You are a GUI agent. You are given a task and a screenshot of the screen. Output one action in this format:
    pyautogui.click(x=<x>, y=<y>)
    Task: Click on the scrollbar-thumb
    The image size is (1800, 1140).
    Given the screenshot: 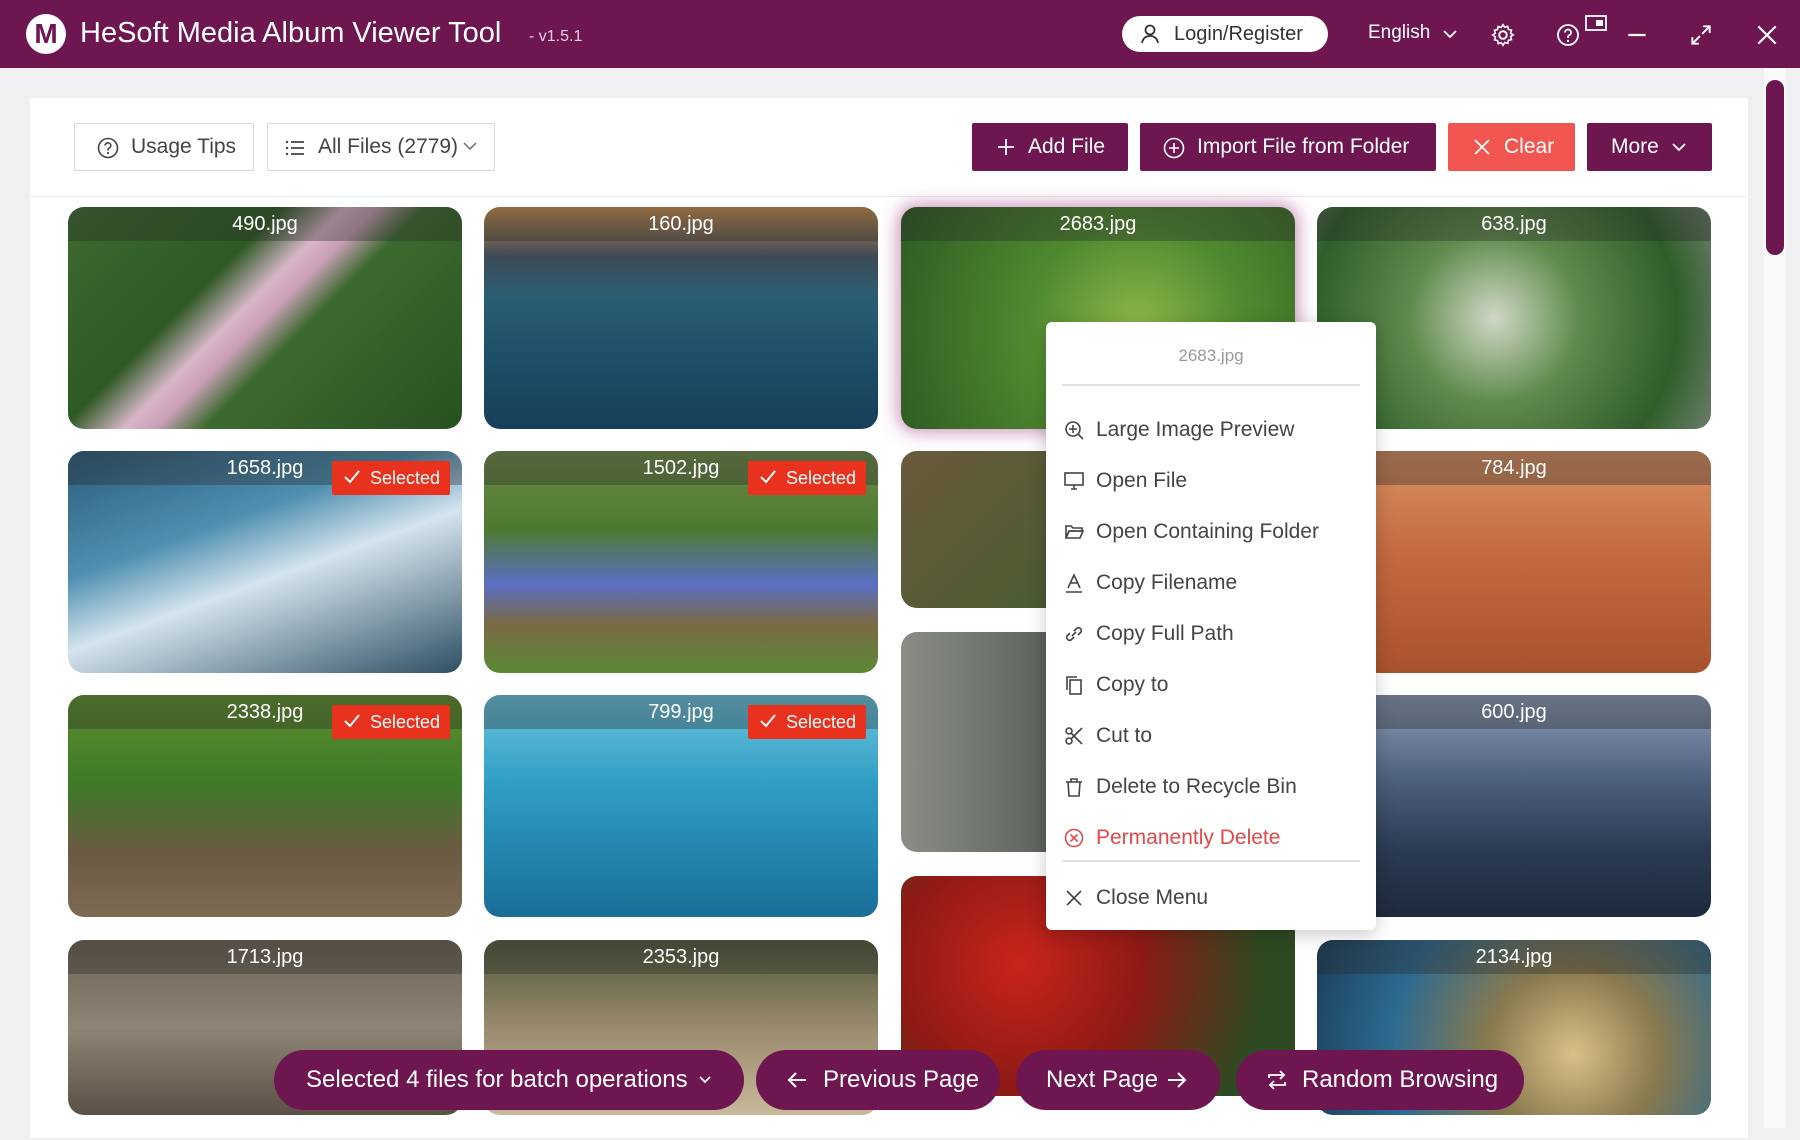 What is the action you would take?
    pyautogui.click(x=1775, y=167)
    